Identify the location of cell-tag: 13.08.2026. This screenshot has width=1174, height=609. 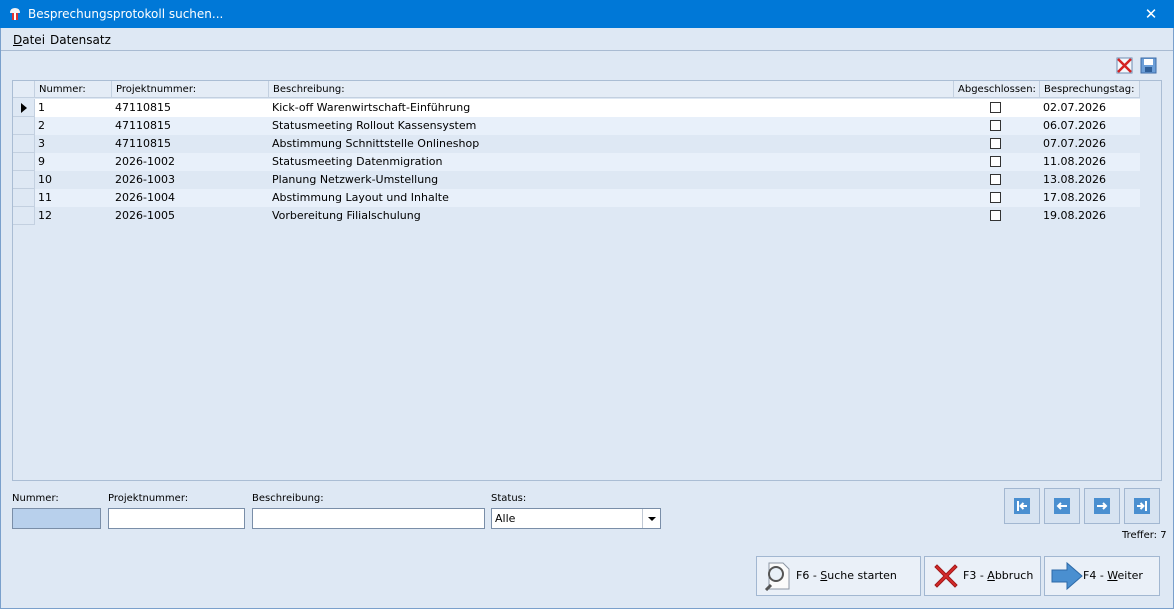
(1090, 180).